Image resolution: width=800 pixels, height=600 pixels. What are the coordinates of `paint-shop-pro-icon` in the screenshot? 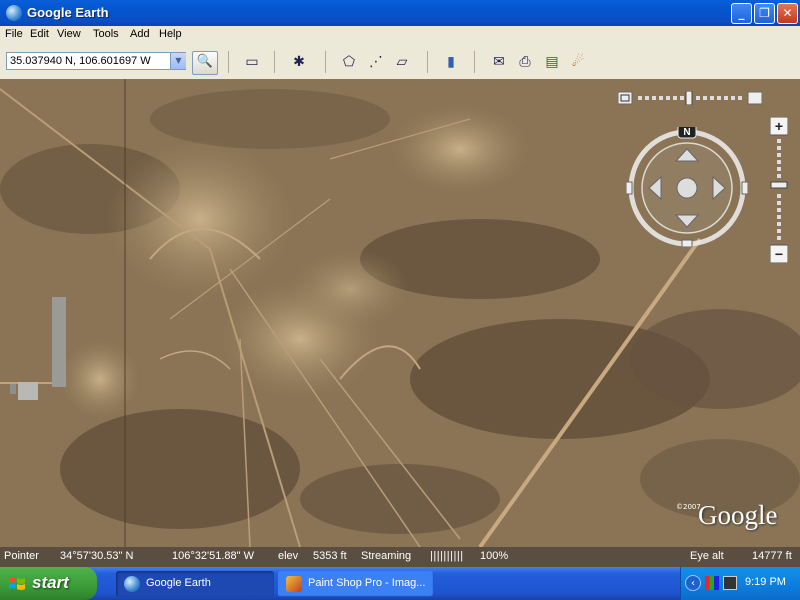 It's located at (294, 584).